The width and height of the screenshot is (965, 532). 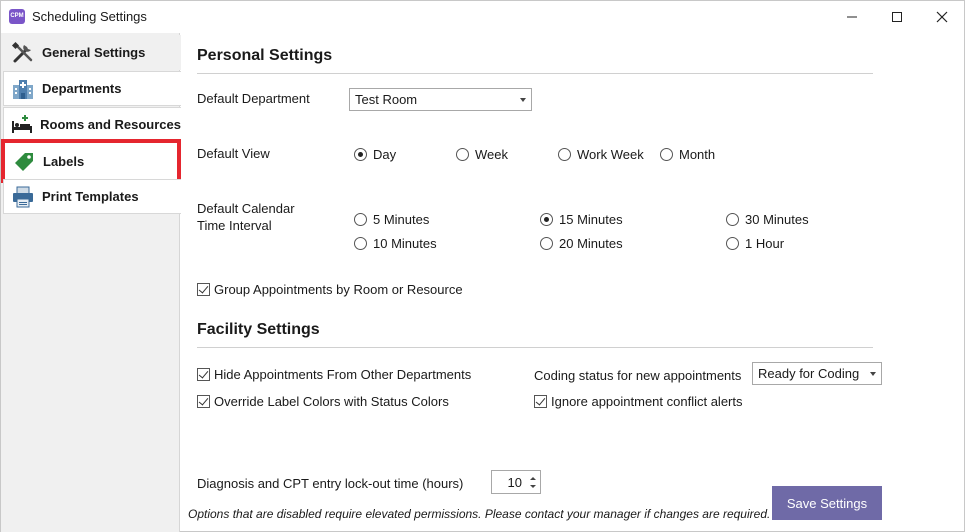 I want to click on override-label-colors-checkbox: Override Label Colors with Status Colors, so click(x=323, y=401).